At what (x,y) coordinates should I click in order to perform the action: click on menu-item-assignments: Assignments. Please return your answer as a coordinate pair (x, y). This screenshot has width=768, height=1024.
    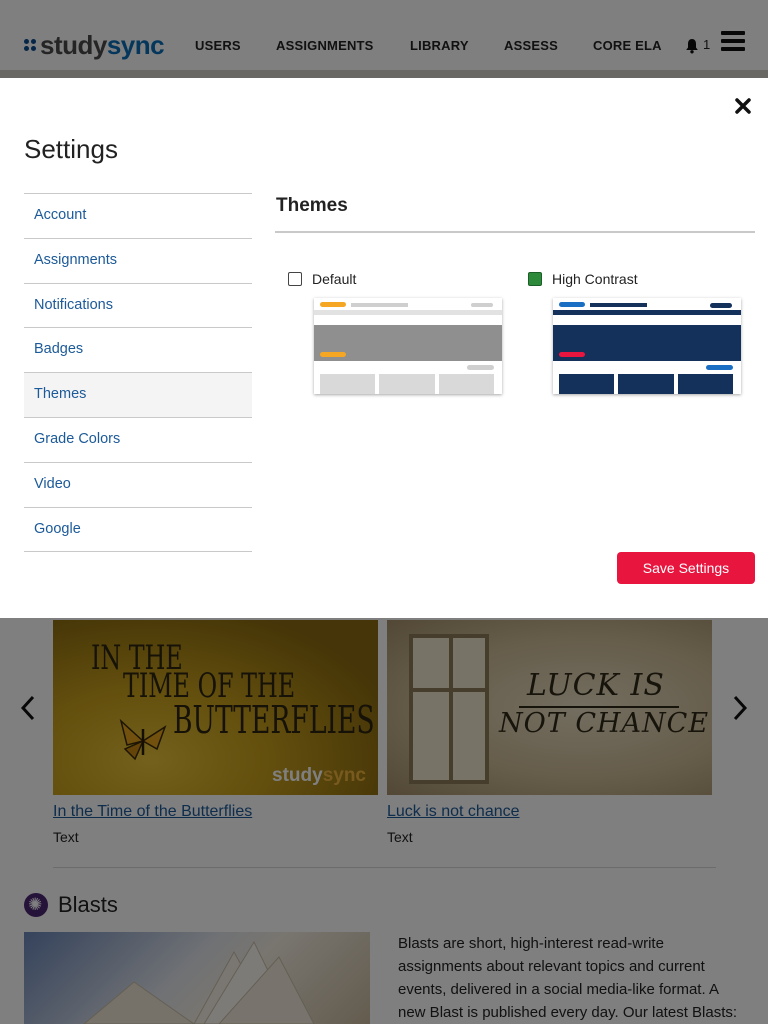
    Looking at the image, I should click on (138, 261).